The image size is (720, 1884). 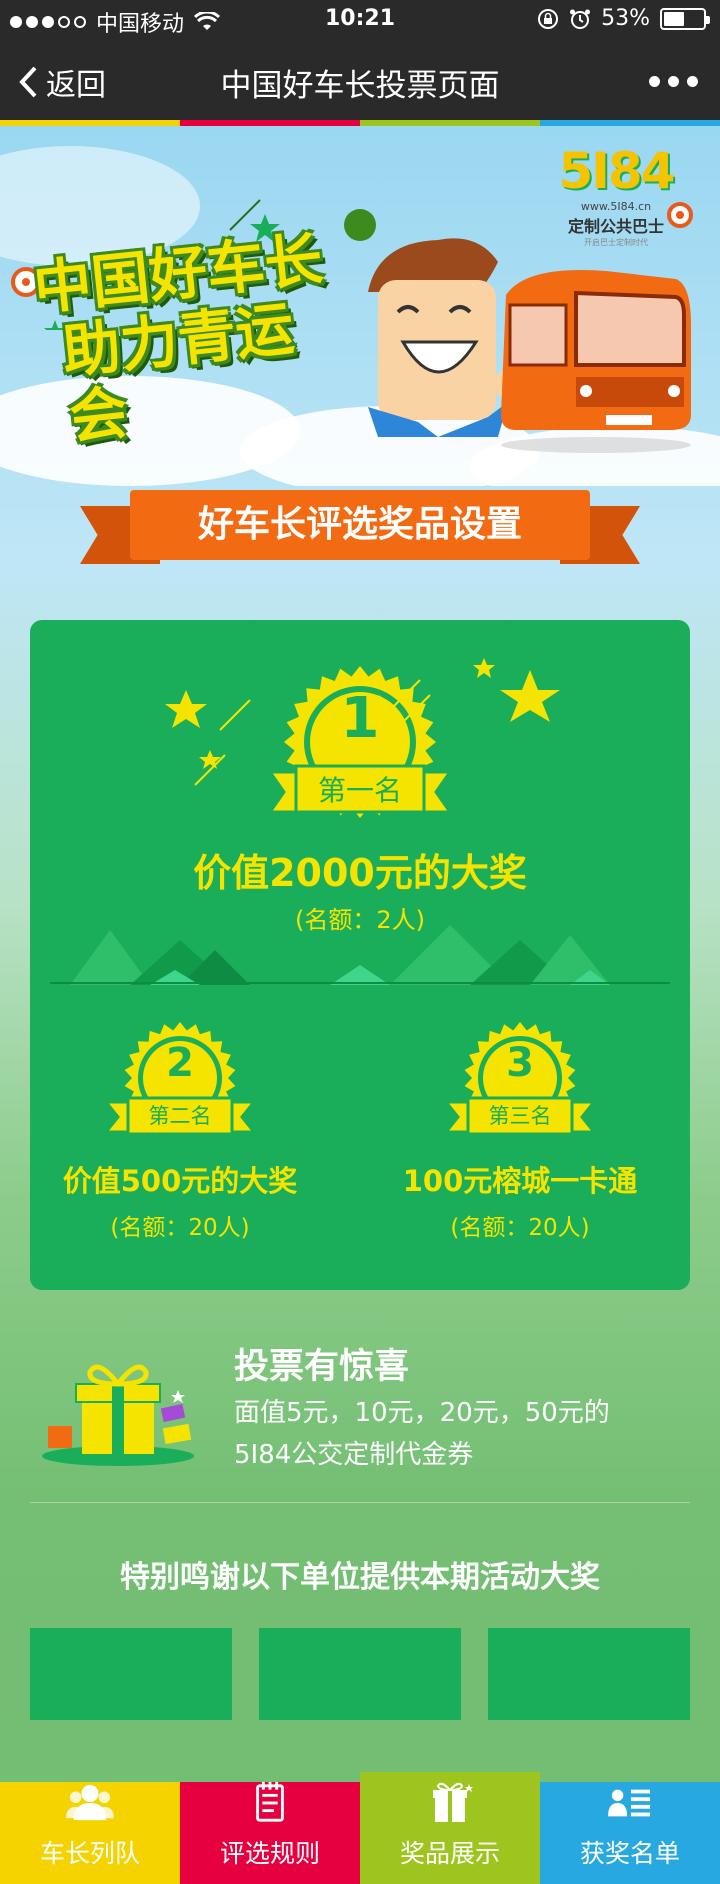 What do you see at coordinates (189, 339) in the screenshot?
I see `hero-title: 中国好车长 助力青运会` at bounding box center [189, 339].